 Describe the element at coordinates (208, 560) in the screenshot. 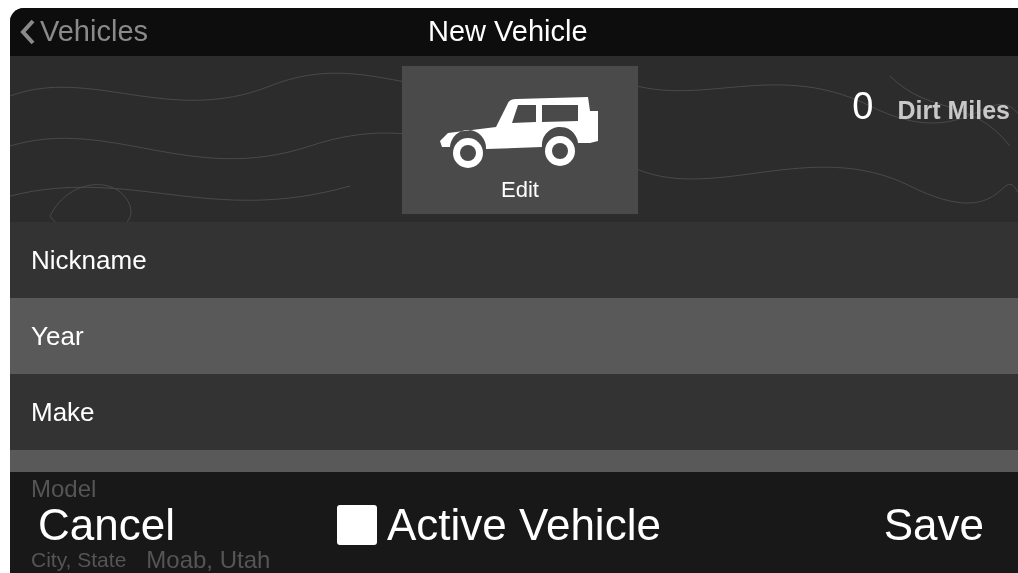

I see `field-value: Moab, Utah` at that location.